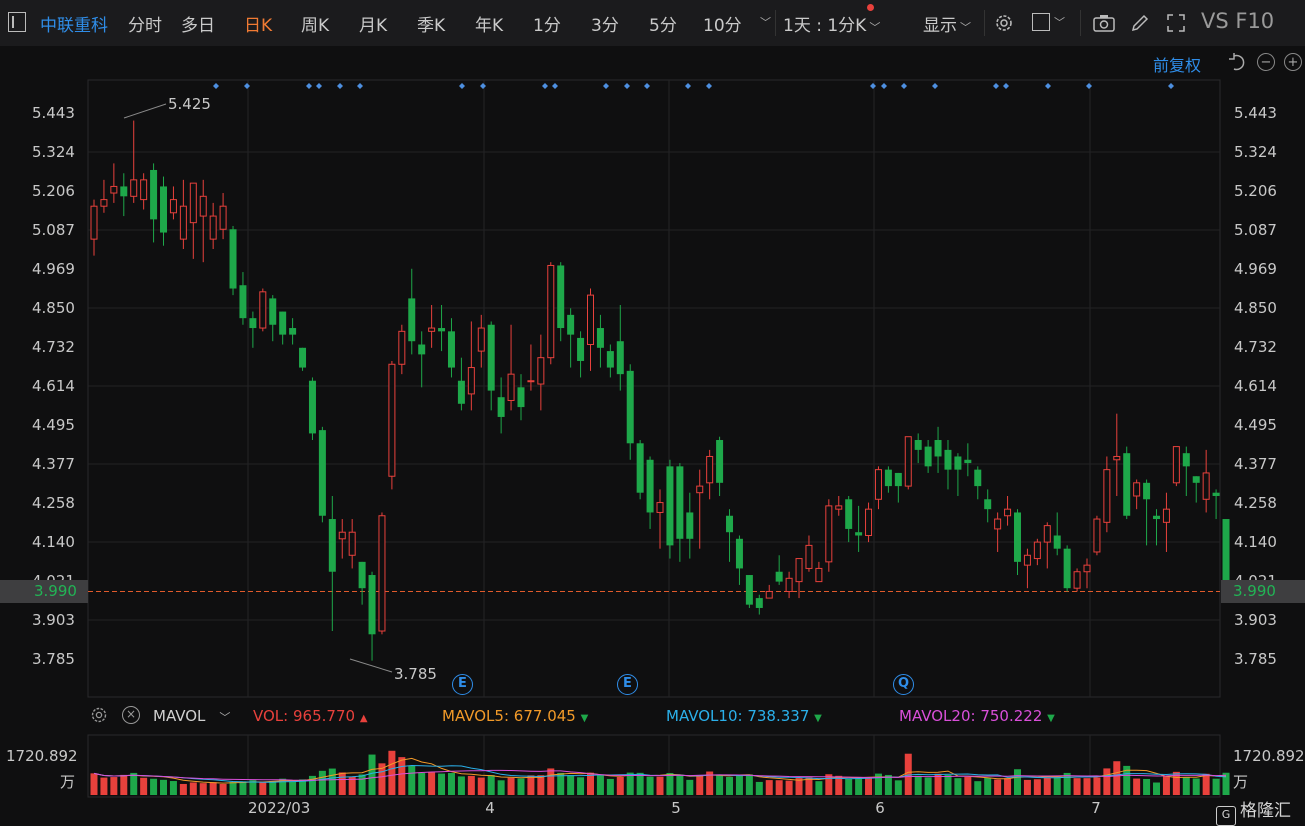 The height and width of the screenshot is (826, 1305). I want to click on event-marker-e-1: E, so click(462, 684).